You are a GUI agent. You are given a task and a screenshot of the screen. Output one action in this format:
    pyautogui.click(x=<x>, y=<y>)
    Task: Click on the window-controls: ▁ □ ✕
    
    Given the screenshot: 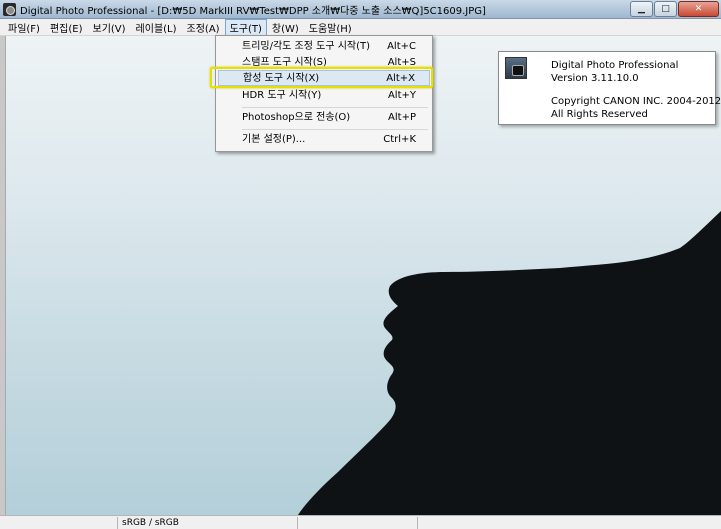 What is the action you would take?
    pyautogui.click(x=674, y=9)
    